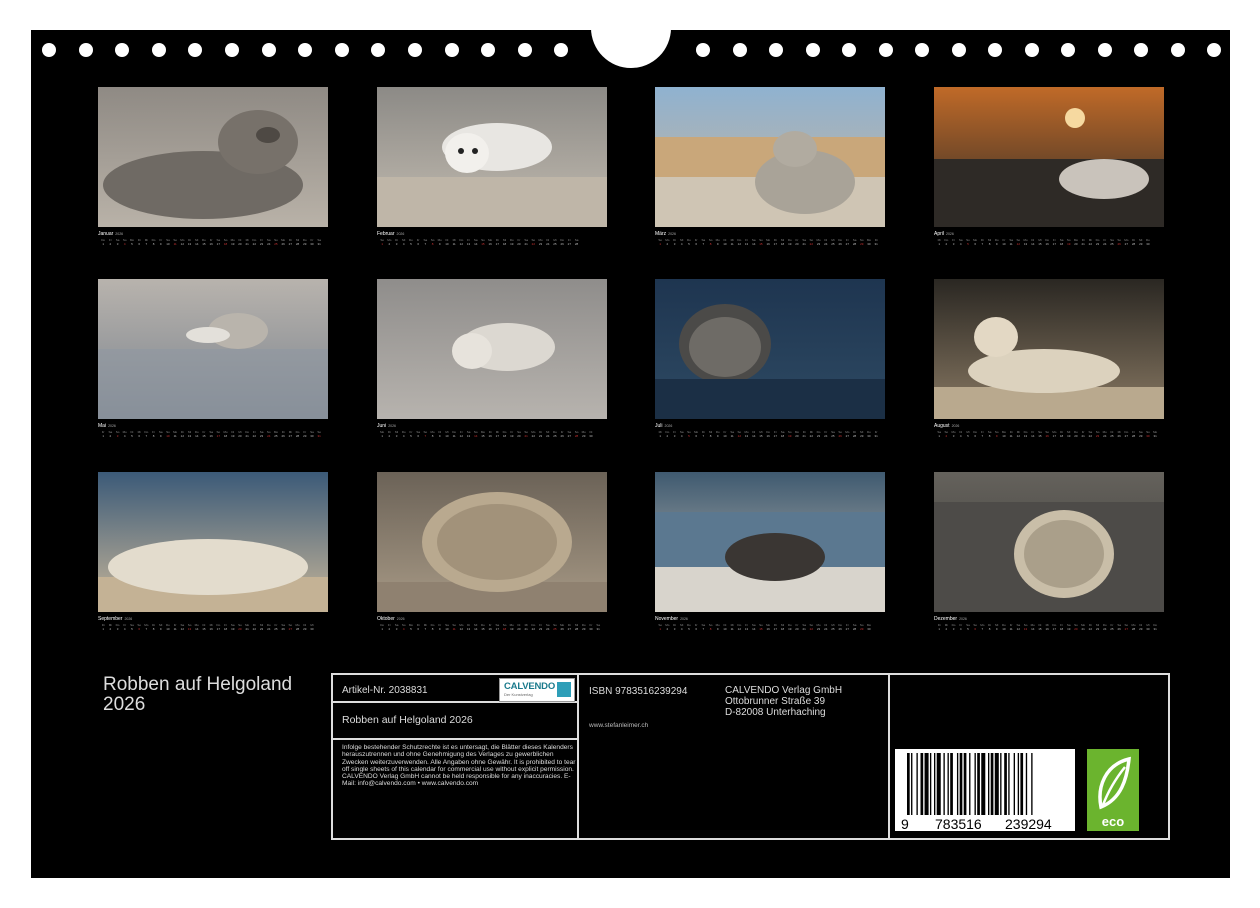 Image resolution: width=1260 pixels, height=908 pixels. Describe the element at coordinates (968, 434) in the screenshot. I see `calendar-day: Mi 5` at that location.